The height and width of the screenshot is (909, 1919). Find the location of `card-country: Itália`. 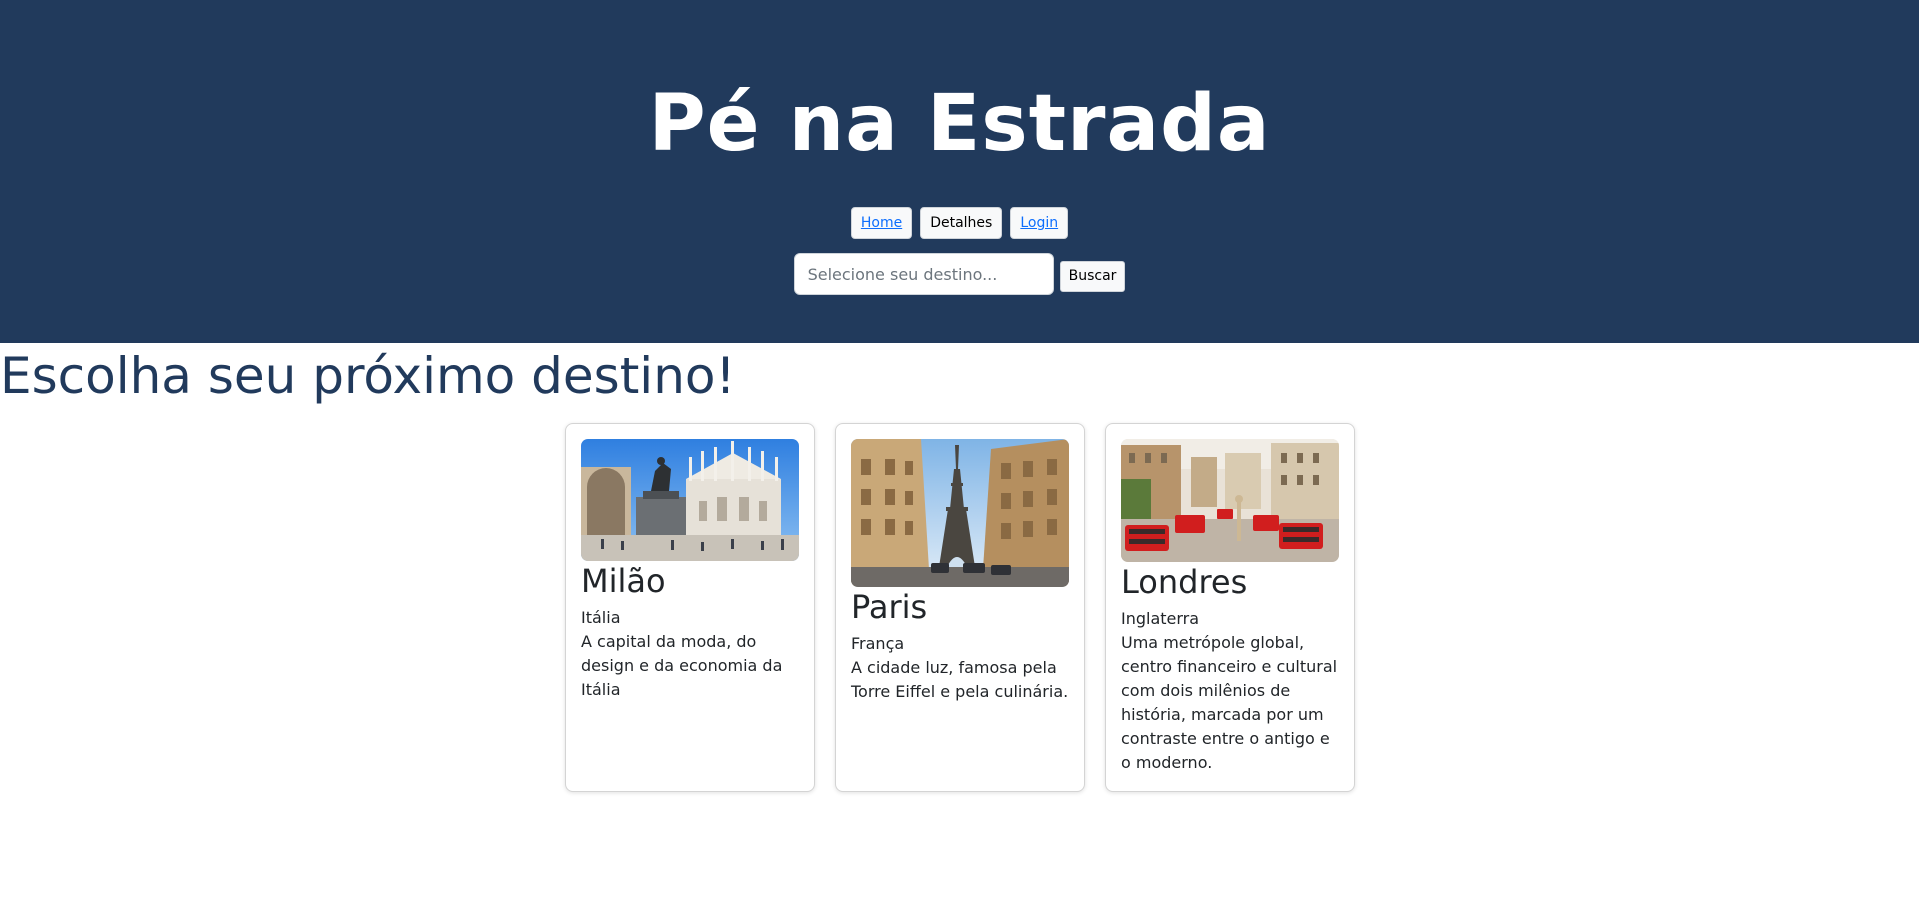

card-country: Itália is located at coordinates (601, 617).